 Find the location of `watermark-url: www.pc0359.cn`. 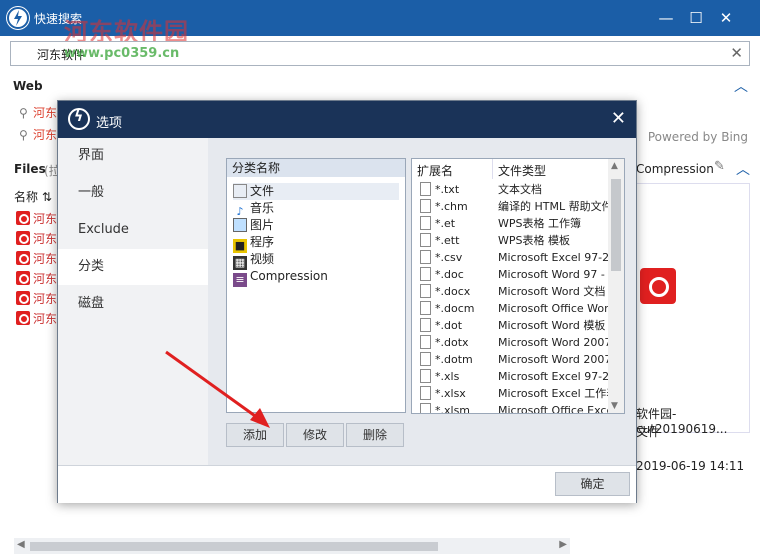

watermark-url: www.pc0359.cn is located at coordinates (122, 53).